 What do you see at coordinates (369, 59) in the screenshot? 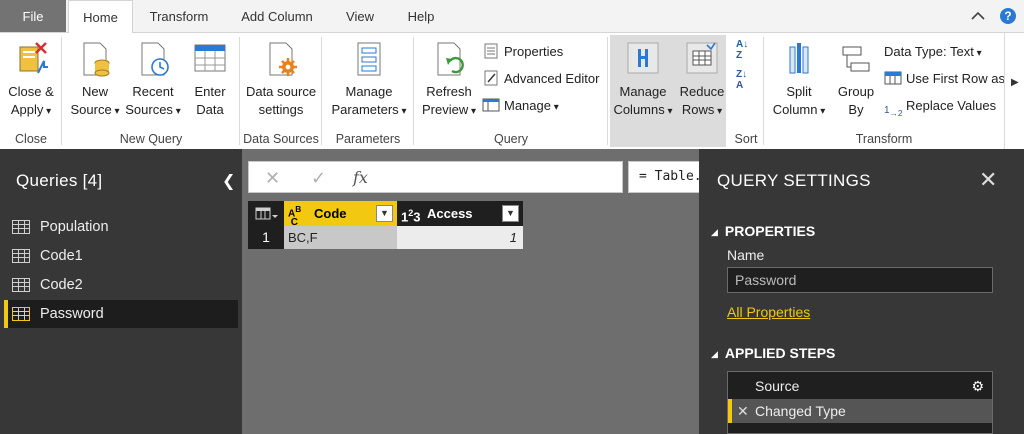
I see `manage-parameters-icon` at bounding box center [369, 59].